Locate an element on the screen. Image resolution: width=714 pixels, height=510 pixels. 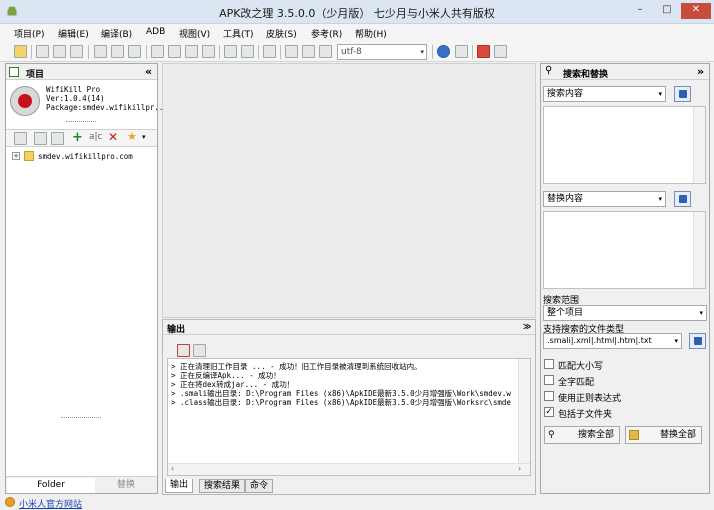
regex-label: 使用正则表达式 is located at coordinates (590, 399).